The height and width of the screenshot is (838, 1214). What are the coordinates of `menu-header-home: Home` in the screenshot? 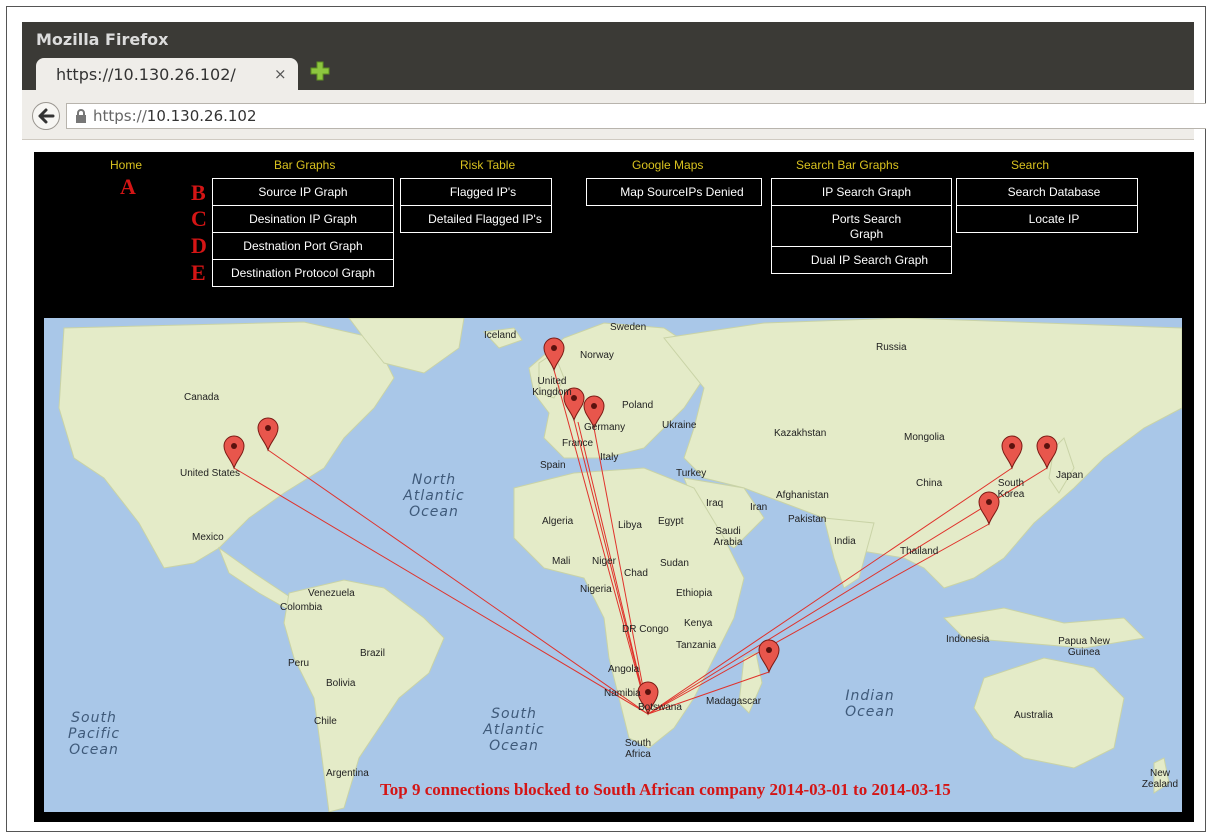 It's located at (126, 165).